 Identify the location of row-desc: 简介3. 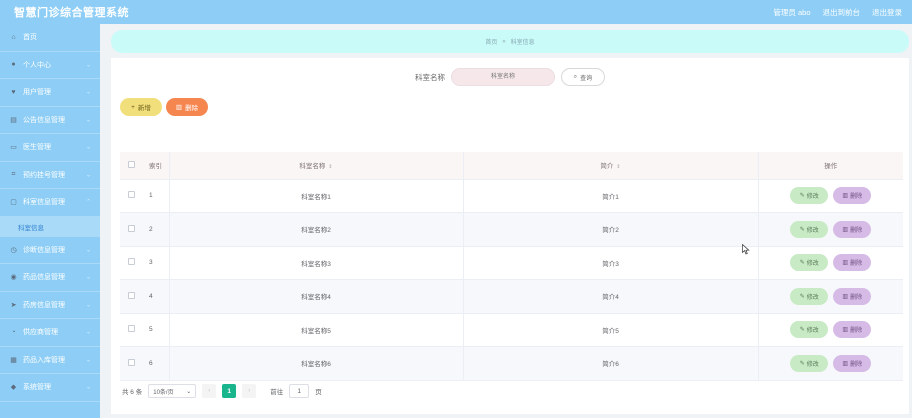
(611, 263).